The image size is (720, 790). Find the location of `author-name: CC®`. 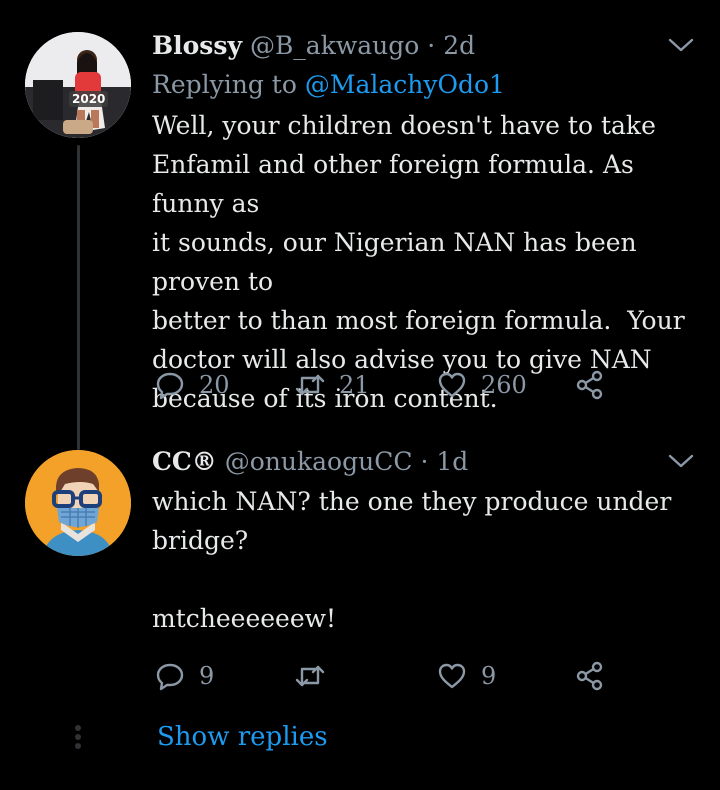

author-name: CC® is located at coordinates (184, 461).